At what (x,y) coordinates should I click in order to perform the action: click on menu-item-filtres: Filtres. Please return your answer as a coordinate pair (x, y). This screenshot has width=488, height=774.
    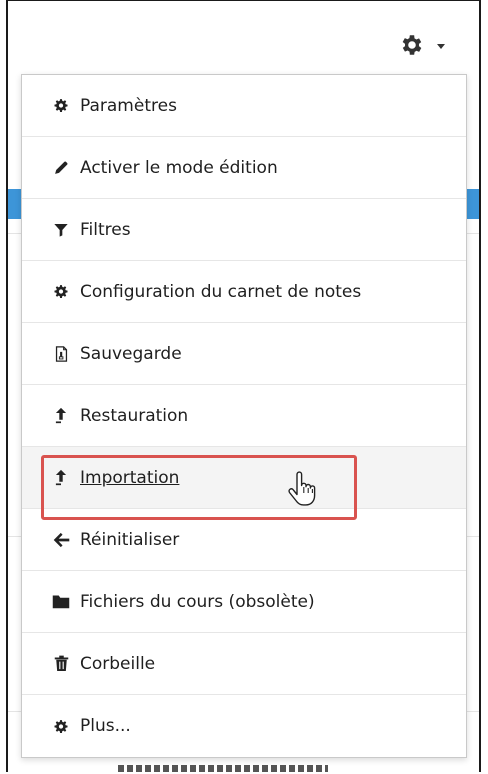
    Looking at the image, I should click on (244, 230).